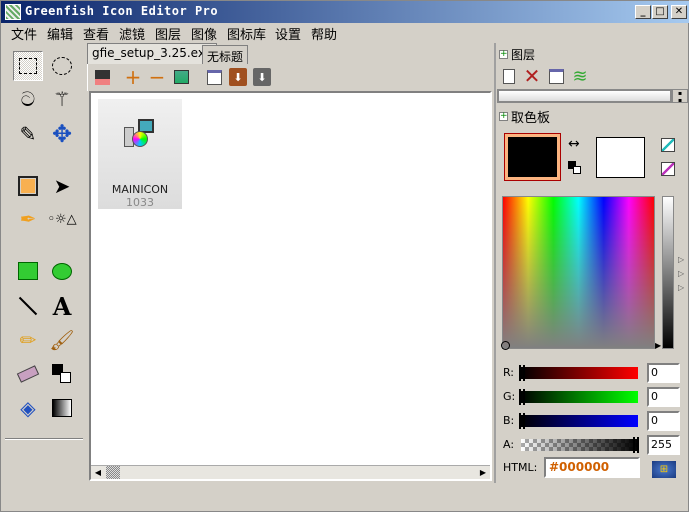 The image size is (689, 512). I want to click on crop-tool, so click(28, 186).